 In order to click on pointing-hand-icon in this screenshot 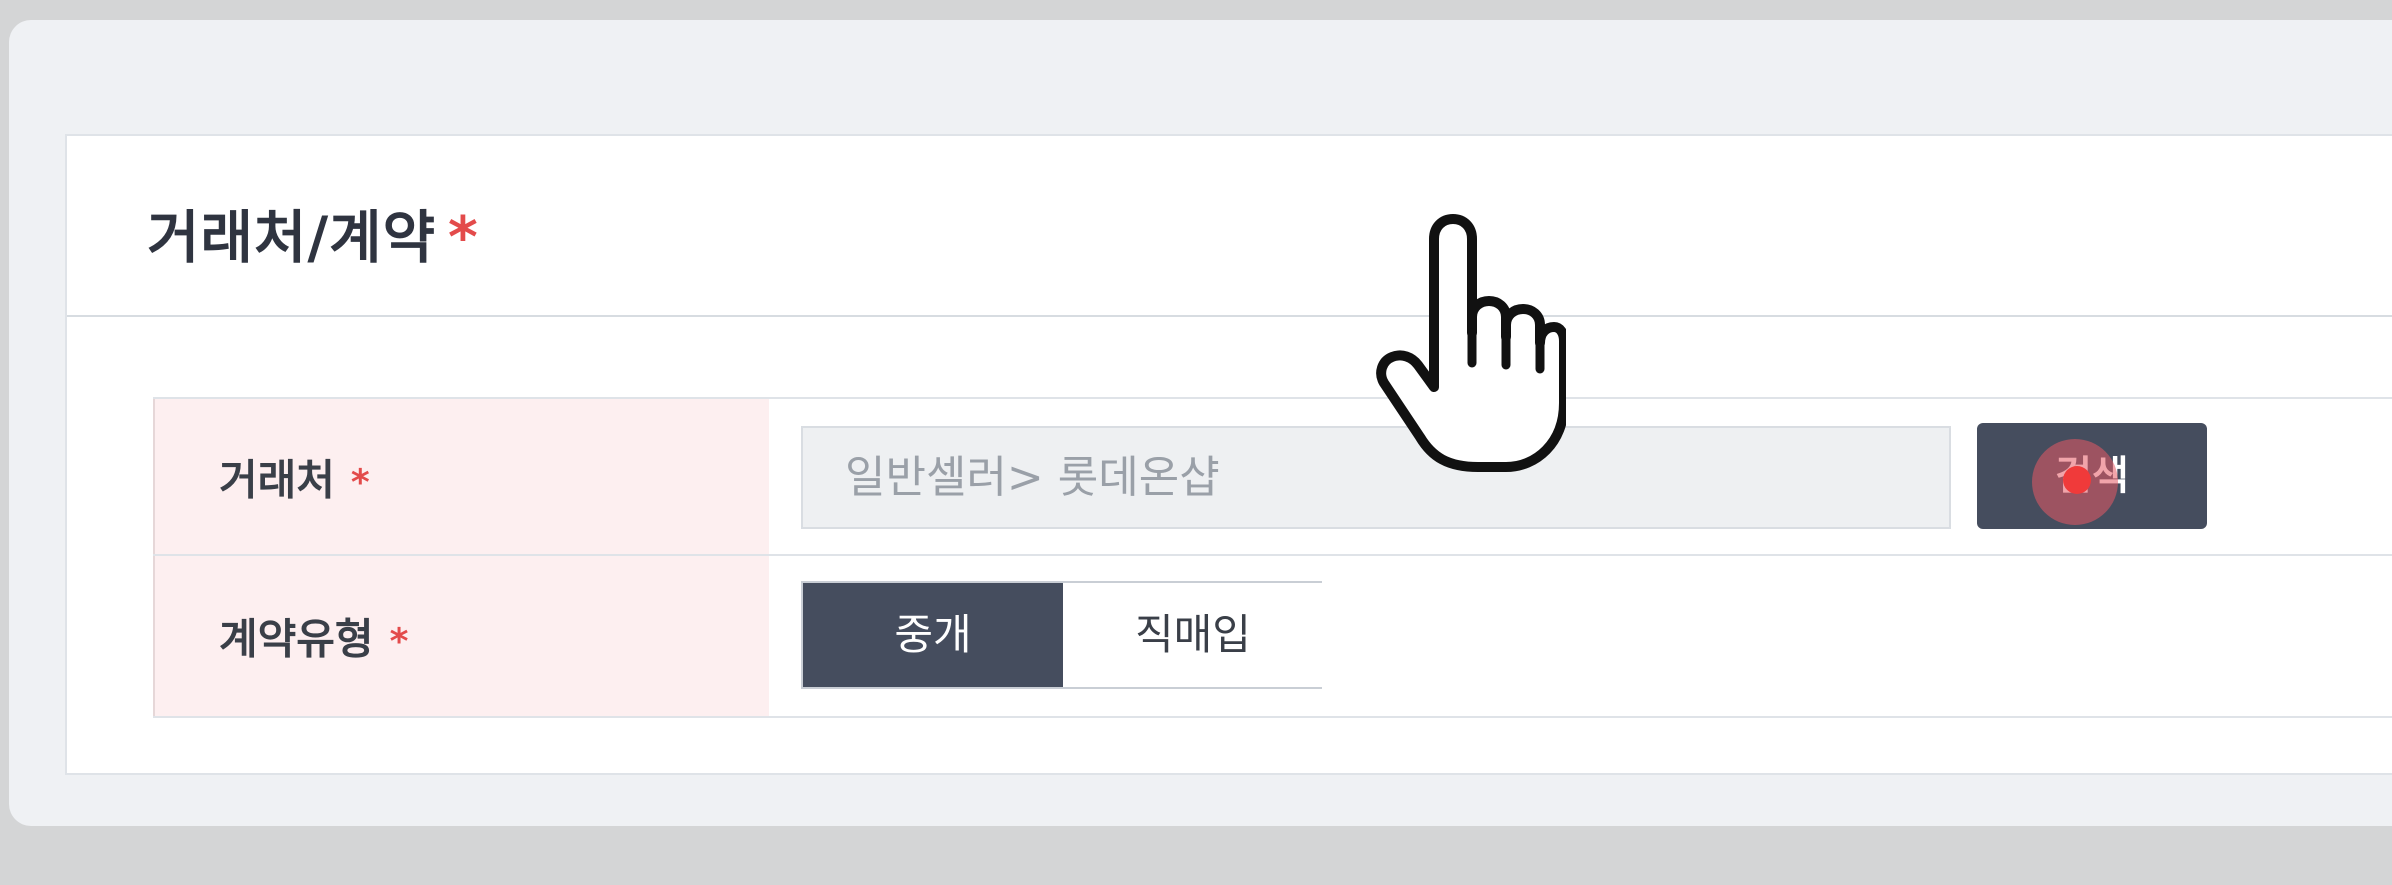, I will do `click(1471, 343)`.